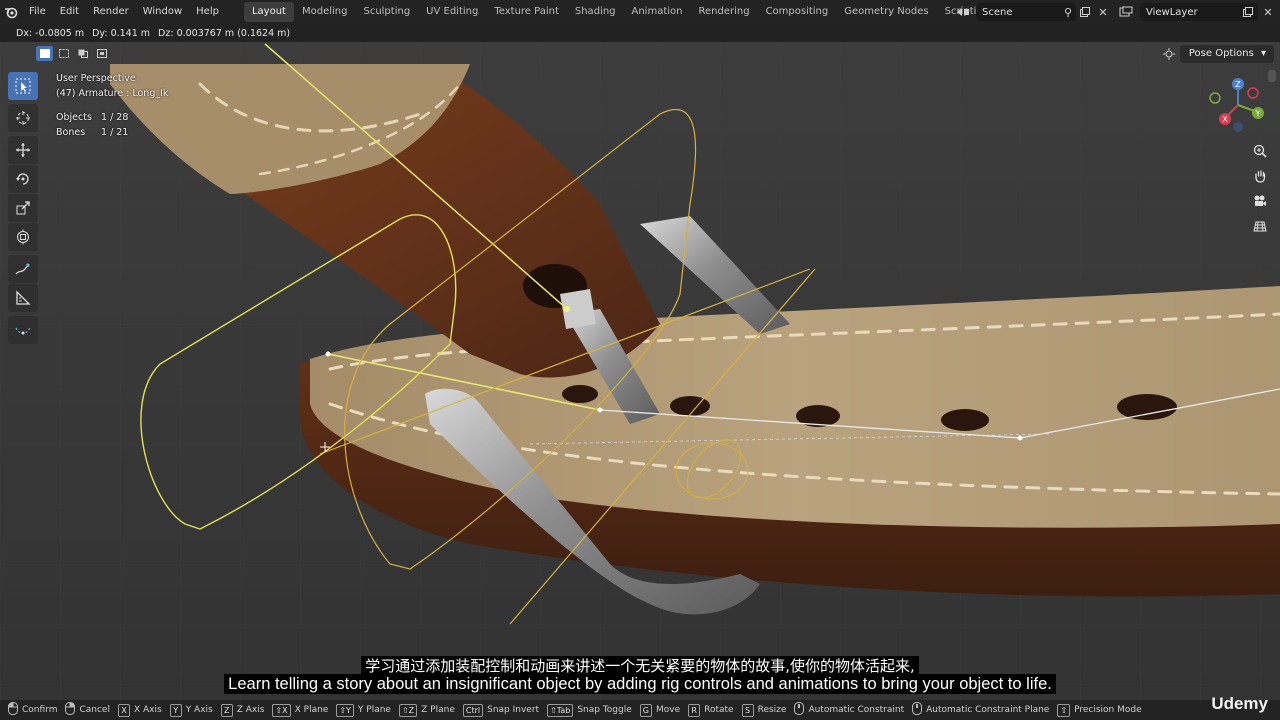 The image size is (1280, 720). I want to click on tab-animation: Animation, so click(657, 12).